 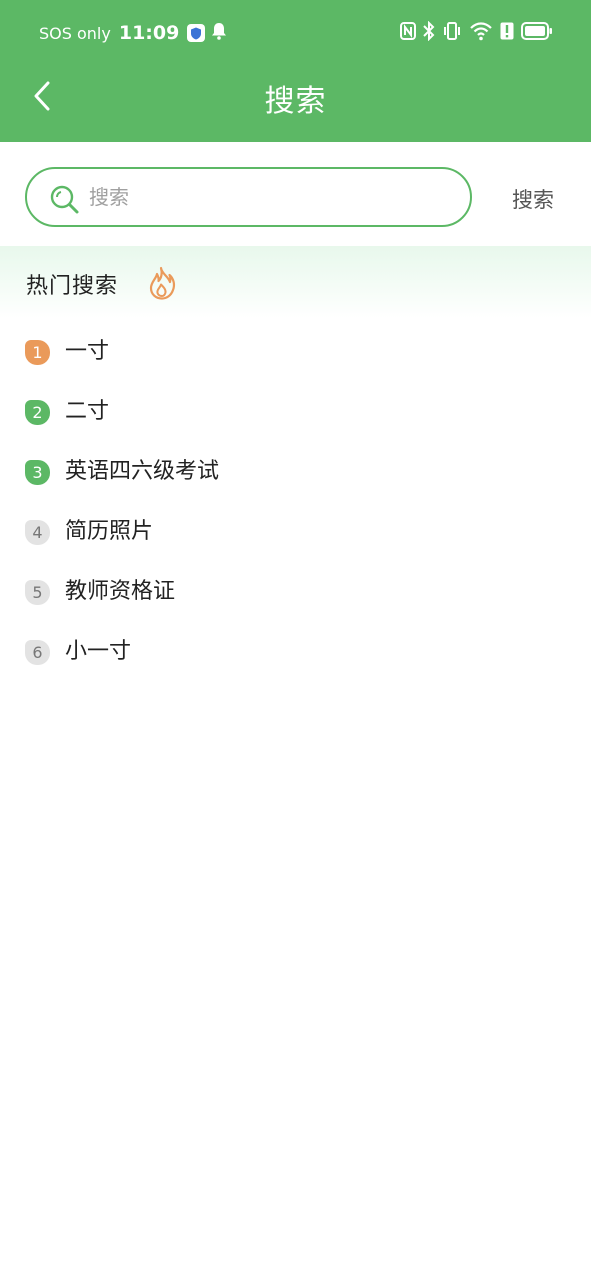 I want to click on search-icon, so click(x=64, y=199).